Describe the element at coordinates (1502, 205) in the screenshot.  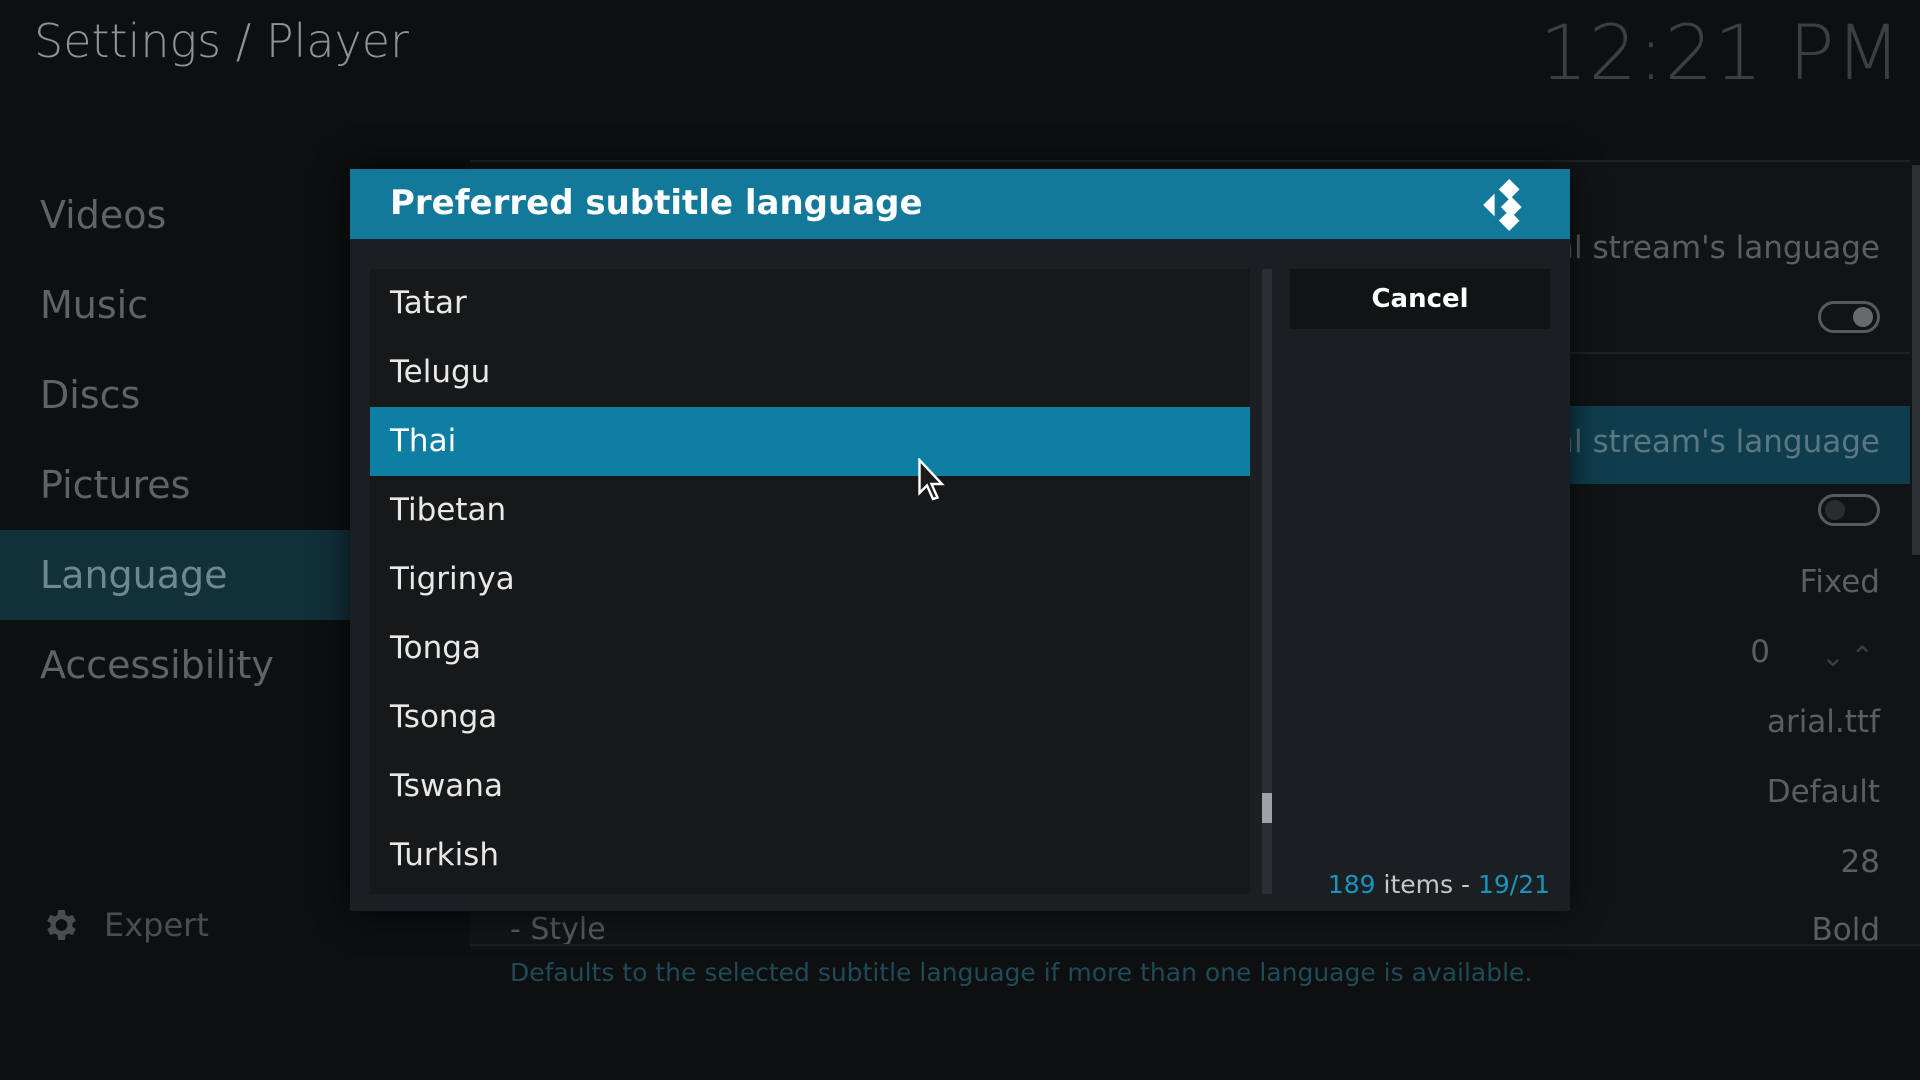
I see `kodi-logo-icon` at that location.